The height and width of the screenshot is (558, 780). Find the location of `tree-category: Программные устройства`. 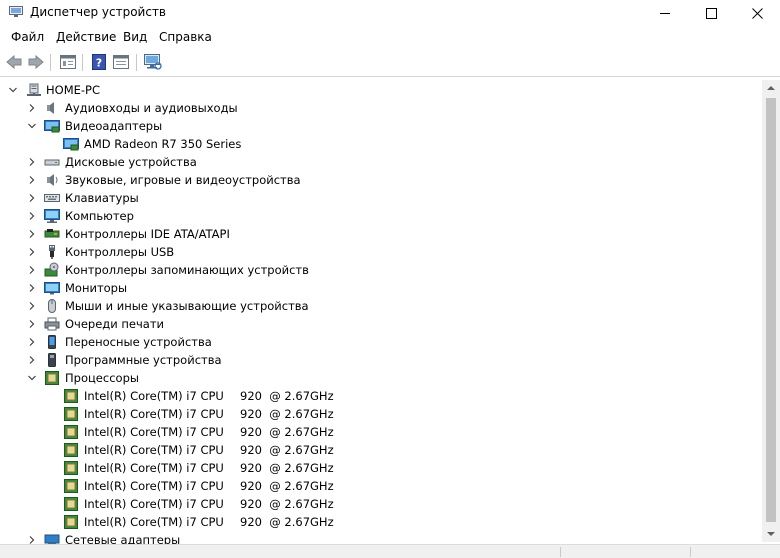

tree-category: Программные устройства is located at coordinates (380, 360).